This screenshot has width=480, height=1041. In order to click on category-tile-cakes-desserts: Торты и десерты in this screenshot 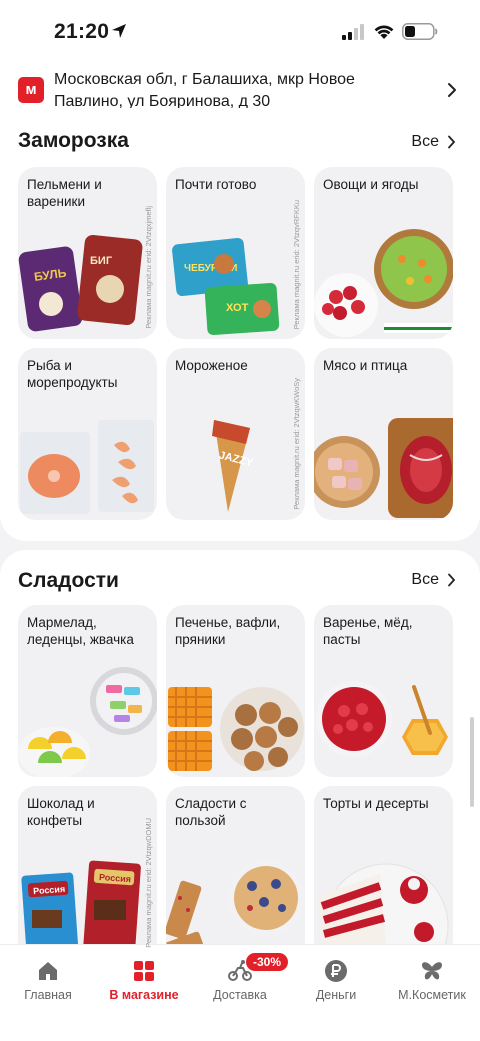, I will do `click(383, 872)`.